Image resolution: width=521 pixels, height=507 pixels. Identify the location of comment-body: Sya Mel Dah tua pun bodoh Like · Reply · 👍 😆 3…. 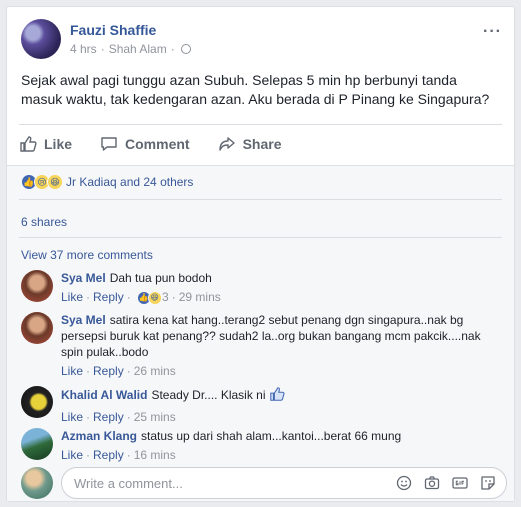
(281, 287).